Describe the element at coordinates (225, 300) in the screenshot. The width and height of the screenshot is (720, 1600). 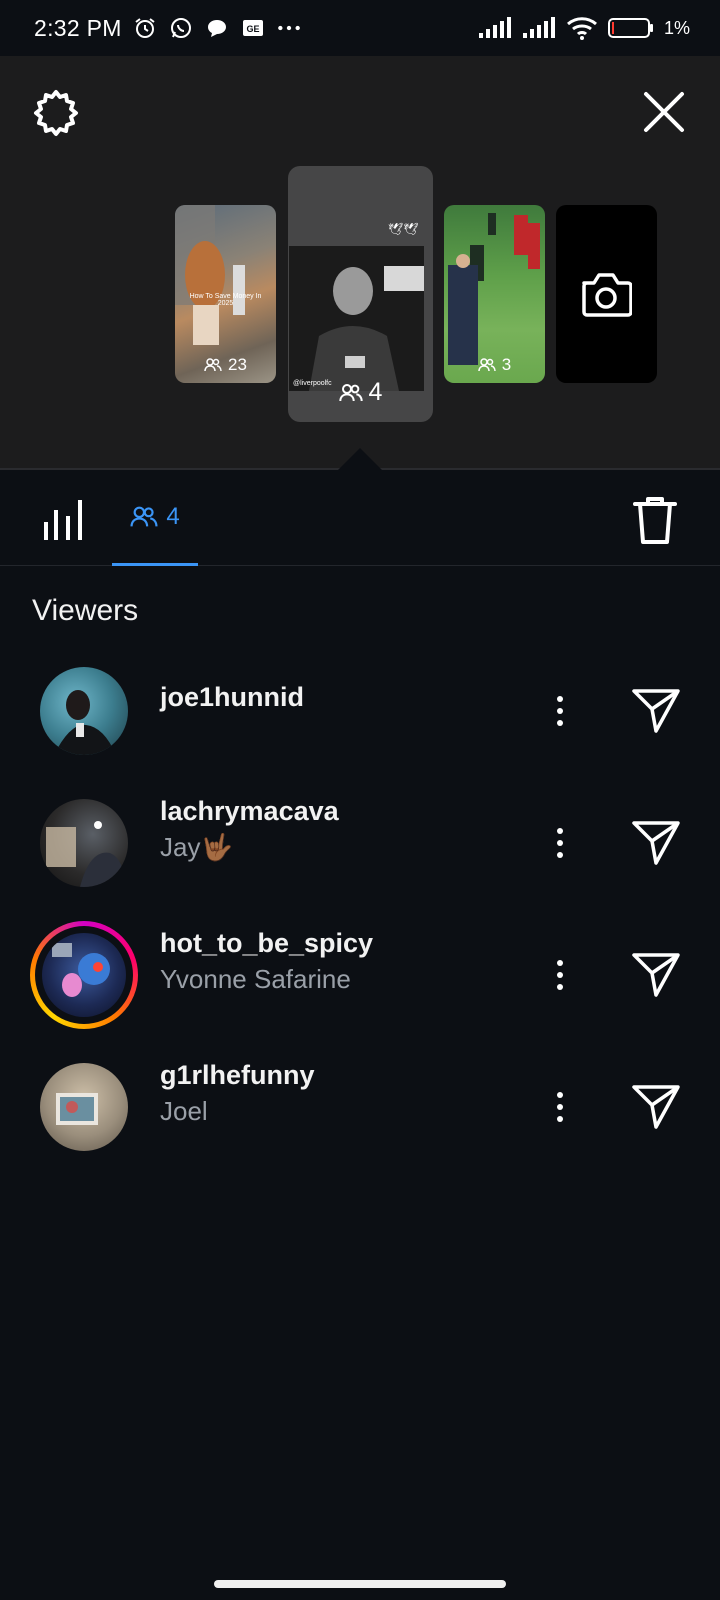
I see `story-caption: How To Save Money In 2025` at that location.